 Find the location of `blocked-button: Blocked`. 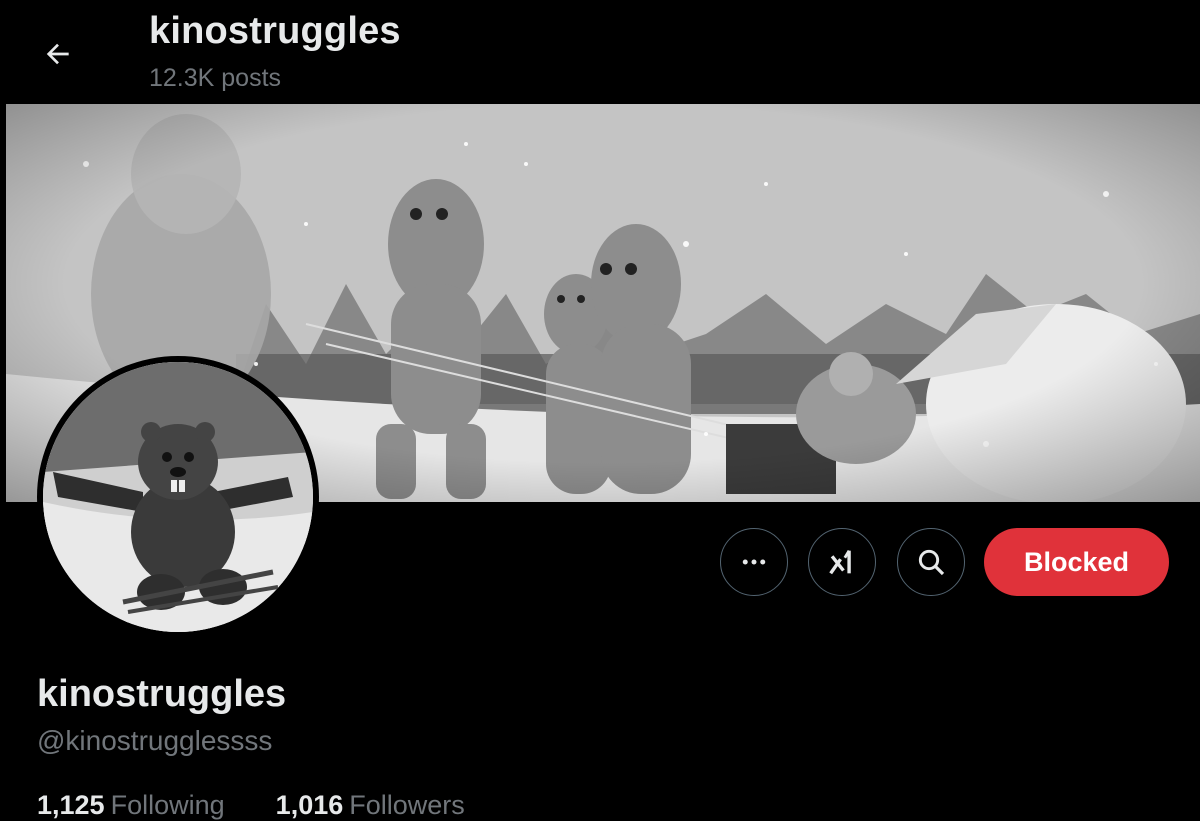

blocked-button: Blocked is located at coordinates (1076, 562).